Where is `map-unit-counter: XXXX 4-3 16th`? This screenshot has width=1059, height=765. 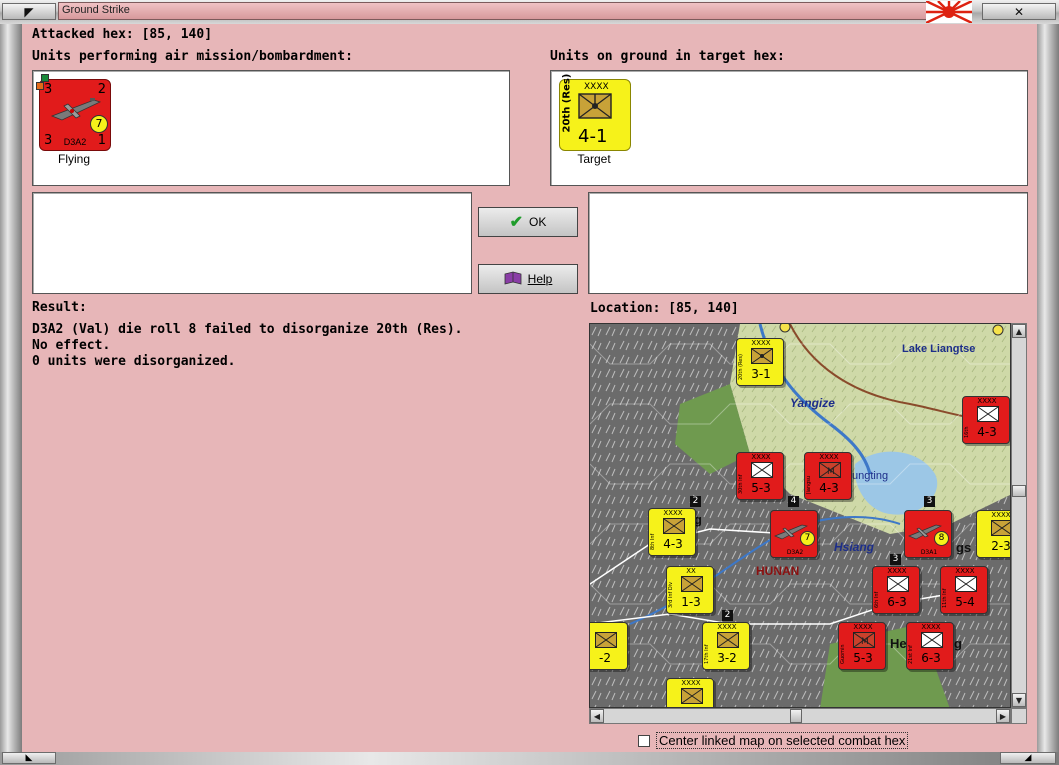 map-unit-counter: XXXX 4-3 16th is located at coordinates (986, 420).